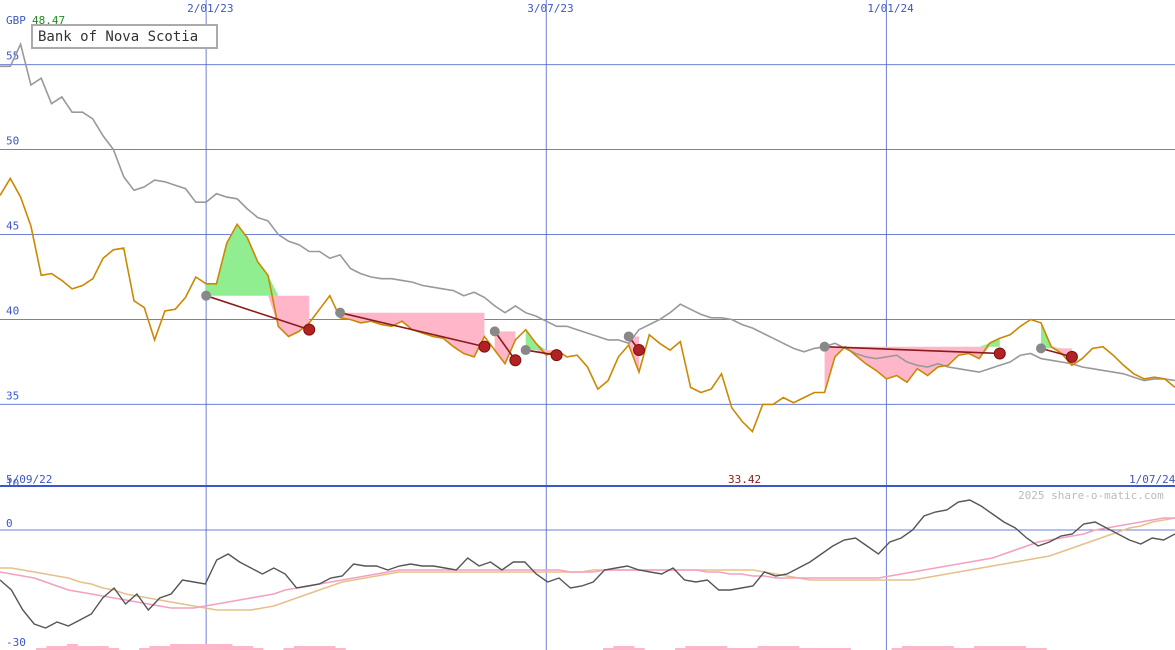 The width and height of the screenshot is (1175, 650). I want to click on chart-title-box: Bank of Nova Scotia, so click(124, 36).